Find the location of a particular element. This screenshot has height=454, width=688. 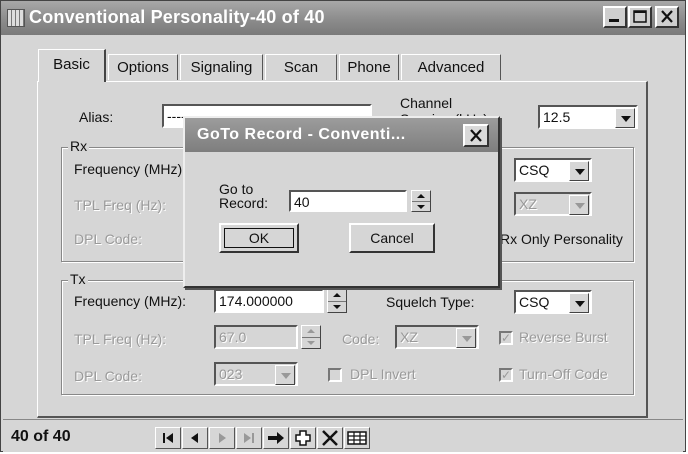

ok-button: OK is located at coordinates (259, 238).